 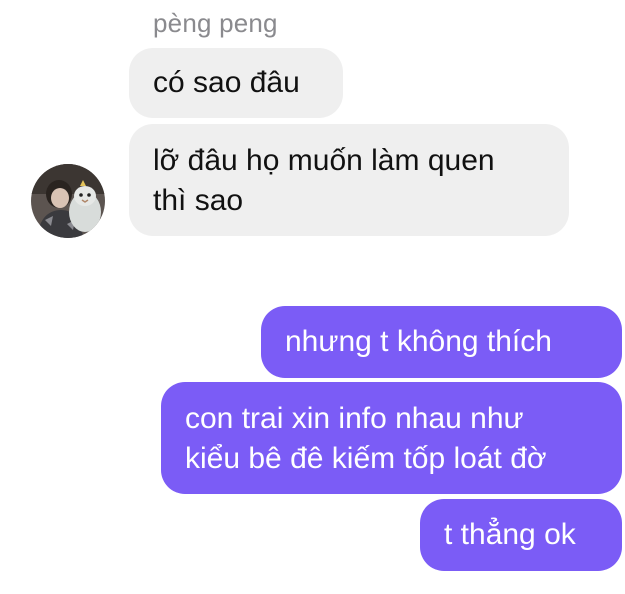 I want to click on avatar-photo-icon, so click(x=68, y=201).